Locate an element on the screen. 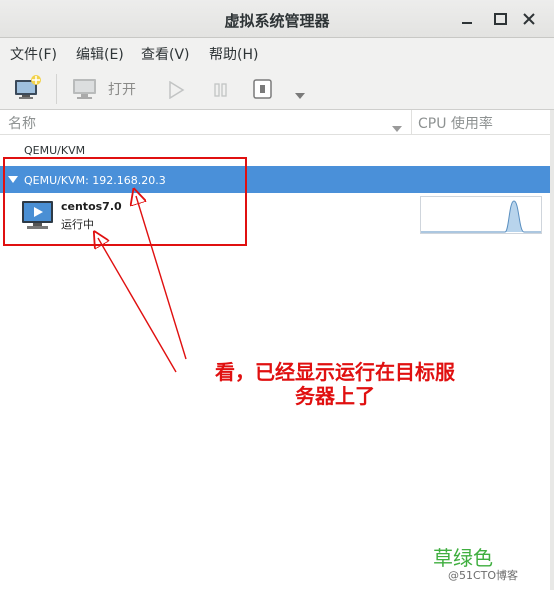  annotation-line-1: 看，已经显示运行在目标服 is located at coordinates (335, 372).